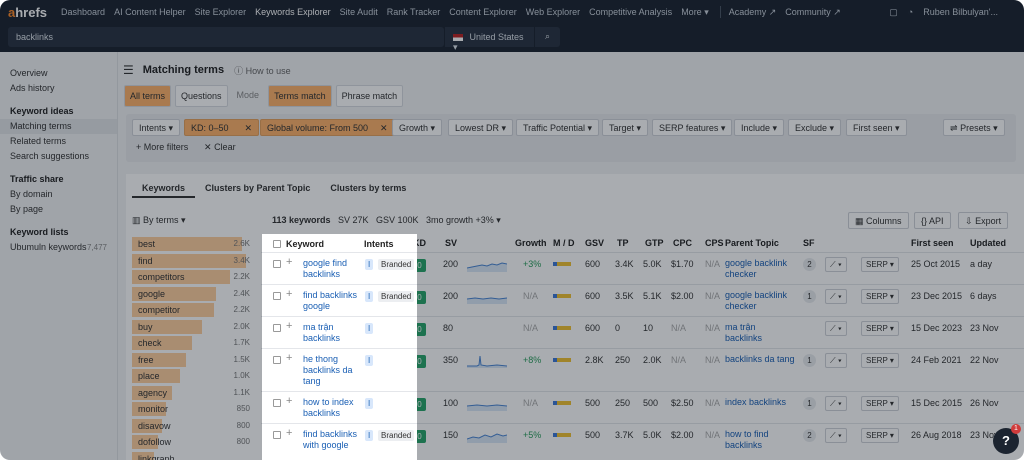 Image resolution: width=1024 pixels, height=460 pixels. Describe the element at coordinates (553, 12) in the screenshot. I see `nav-item: Web Explorer` at that location.